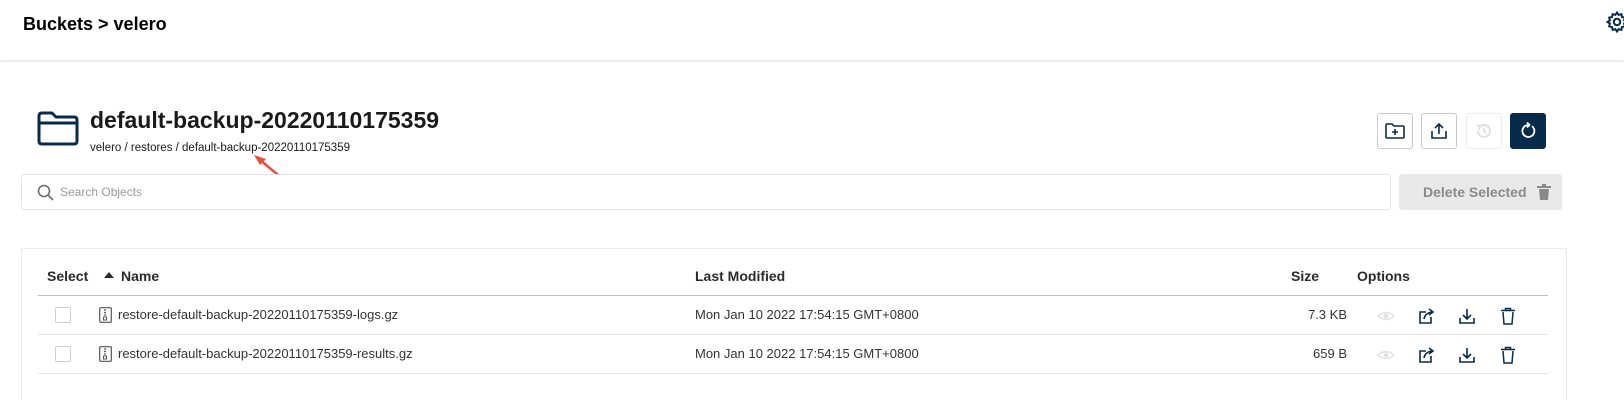  What do you see at coordinates (68, 276) in the screenshot?
I see `column-header-select: Select` at bounding box center [68, 276].